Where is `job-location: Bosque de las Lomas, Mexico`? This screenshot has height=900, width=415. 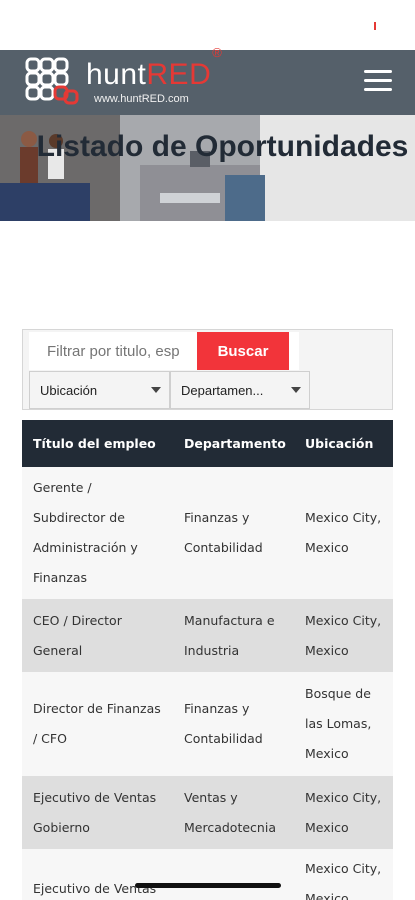 job-location: Bosque de las Lomas, Mexico is located at coordinates (338, 723).